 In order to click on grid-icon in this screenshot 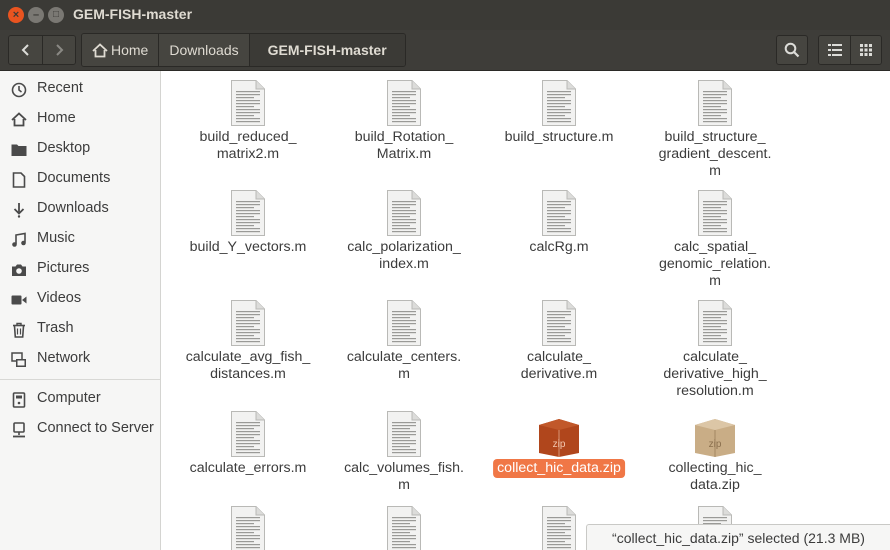, I will do `click(866, 50)`.